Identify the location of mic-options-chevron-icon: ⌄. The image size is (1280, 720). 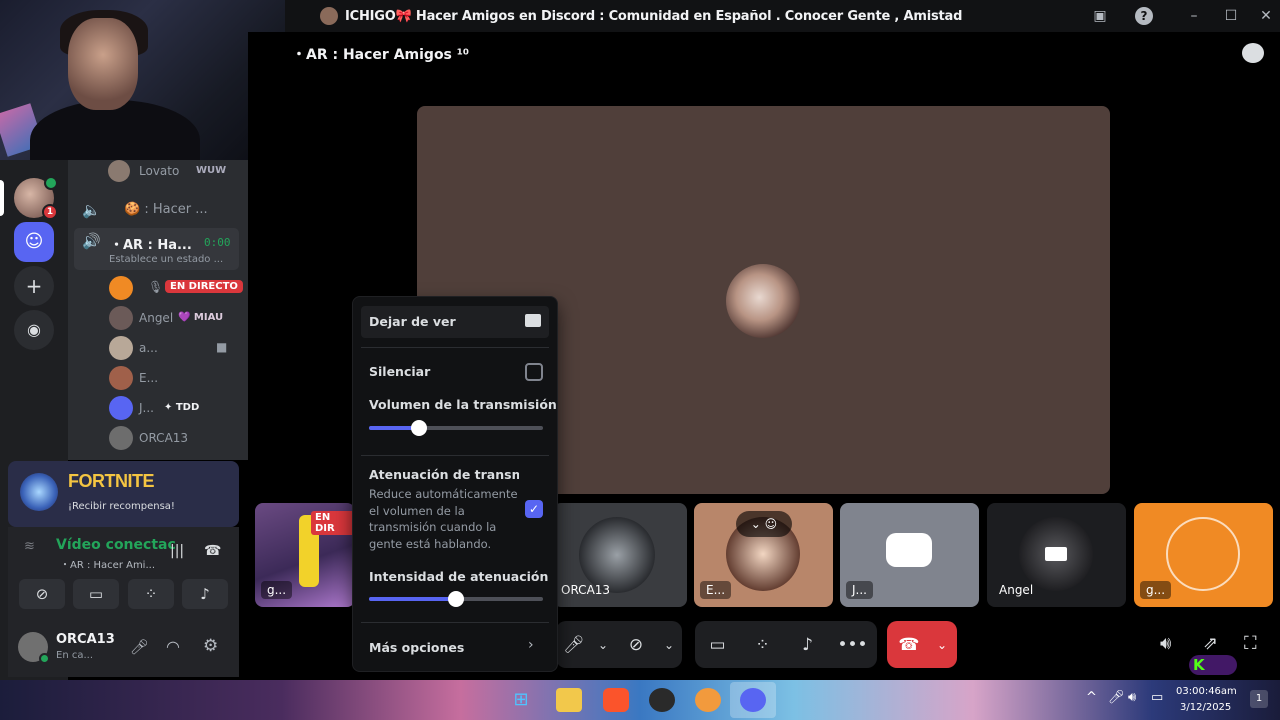
(603, 645).